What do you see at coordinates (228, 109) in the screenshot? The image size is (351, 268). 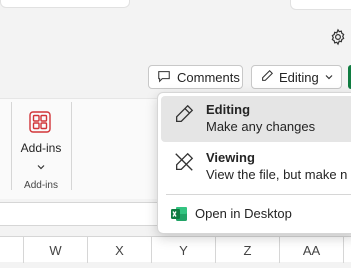 I see `menu-item-title: Editing` at bounding box center [228, 109].